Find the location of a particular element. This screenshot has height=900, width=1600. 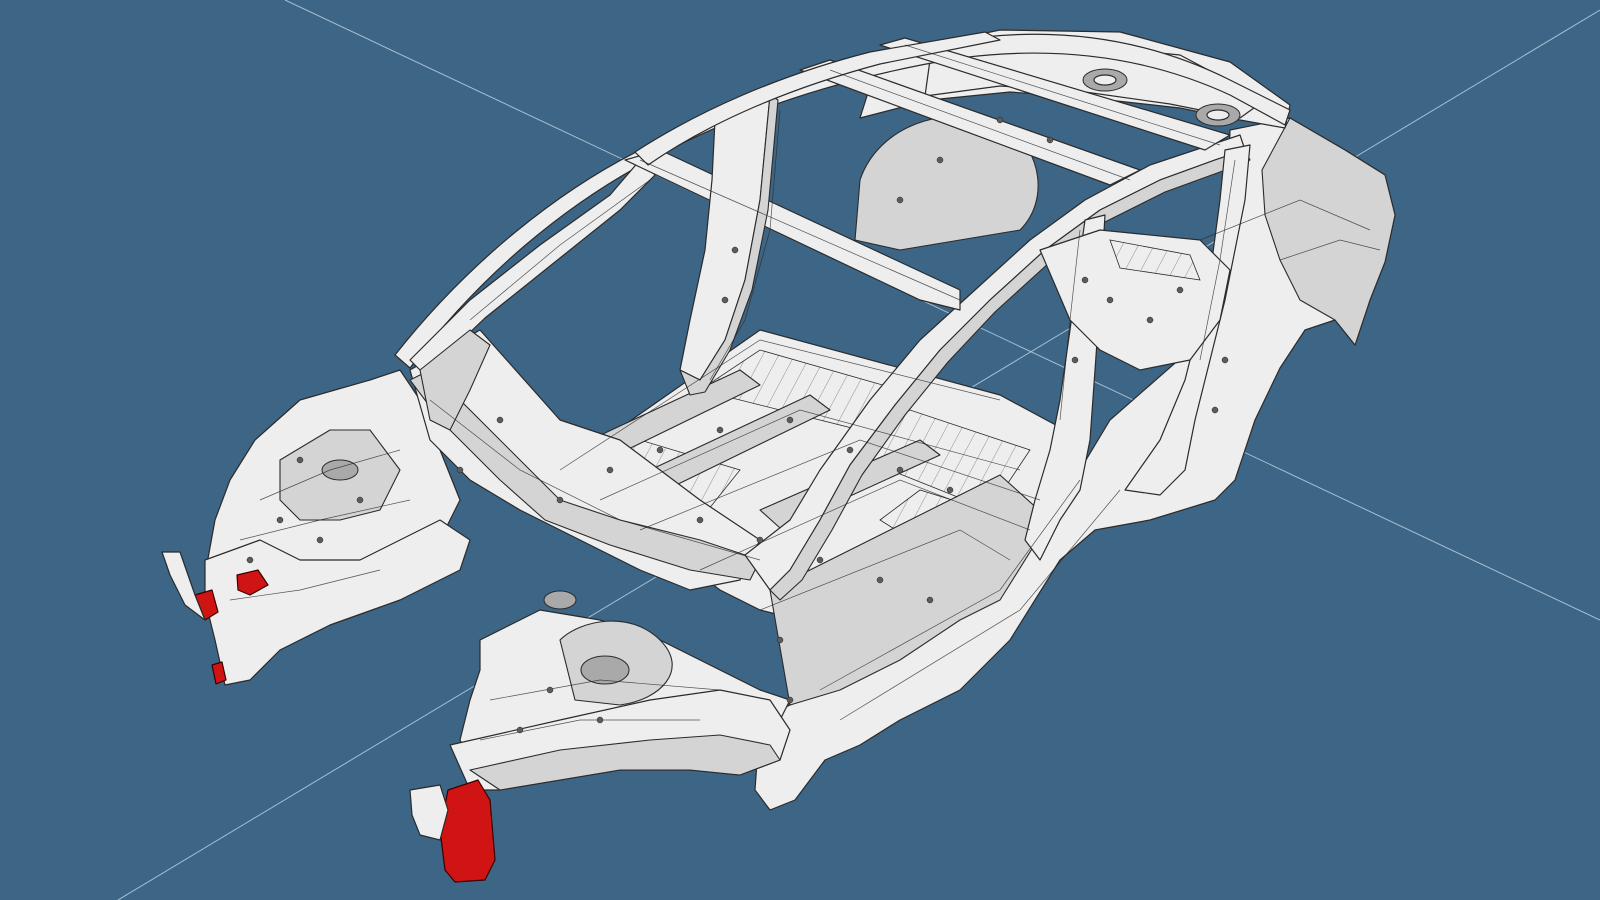

front-wheel-hole is located at coordinates (605, 670).